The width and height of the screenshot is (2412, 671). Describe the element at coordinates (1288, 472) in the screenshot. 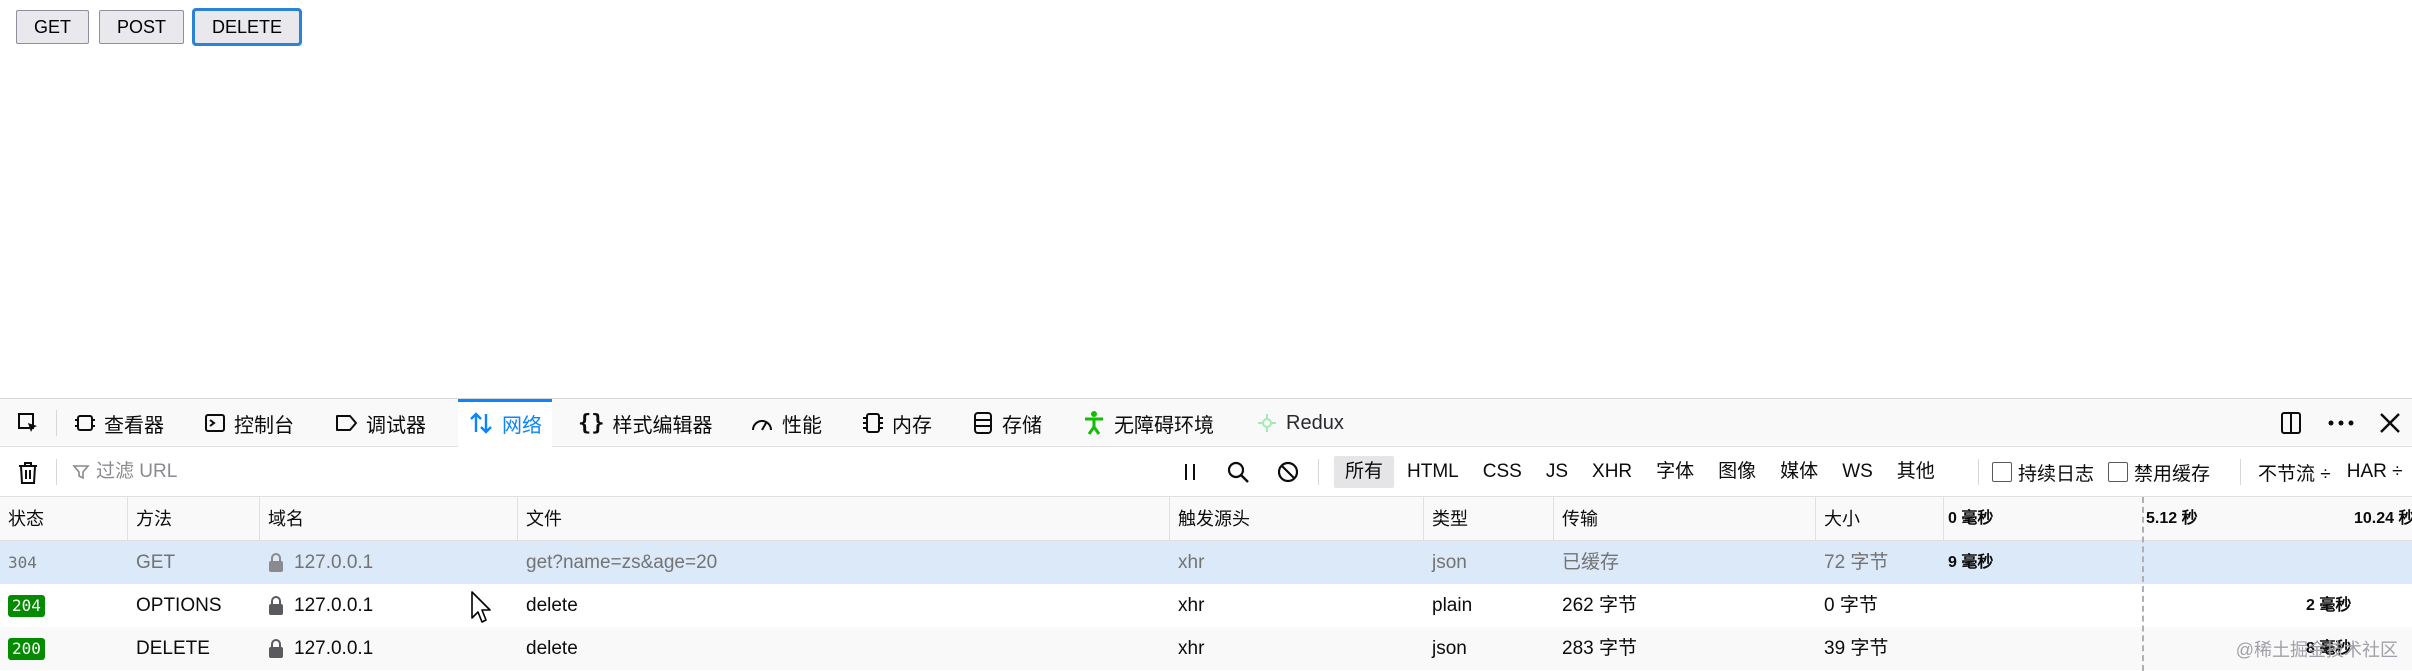

I see `block-icon` at that location.